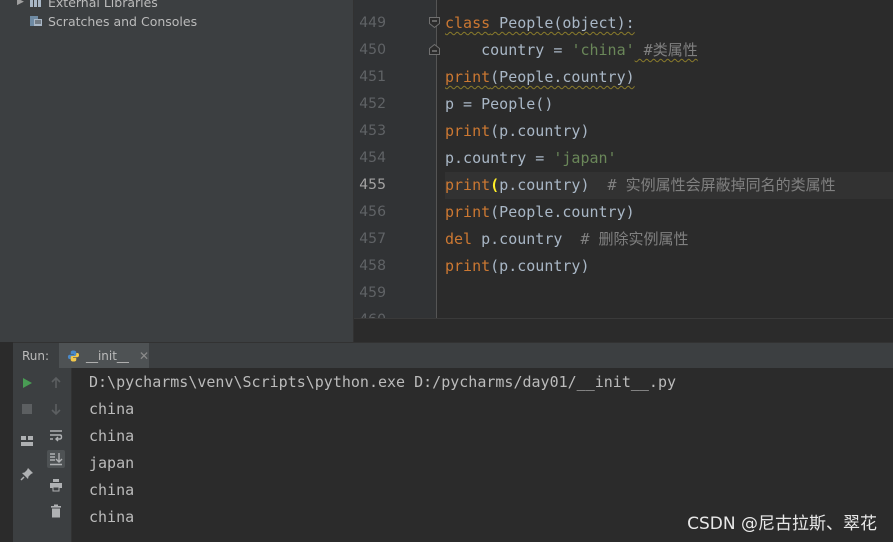  What do you see at coordinates (459, 239) in the screenshot?
I see `keyword-del: del` at bounding box center [459, 239].